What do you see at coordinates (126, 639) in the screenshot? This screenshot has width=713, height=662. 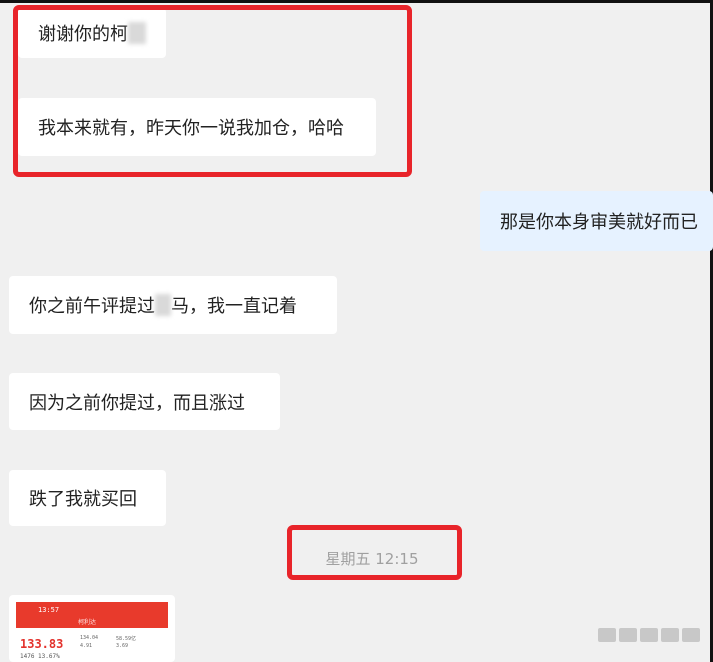 I see `mini-value: 58.59亿` at bounding box center [126, 639].